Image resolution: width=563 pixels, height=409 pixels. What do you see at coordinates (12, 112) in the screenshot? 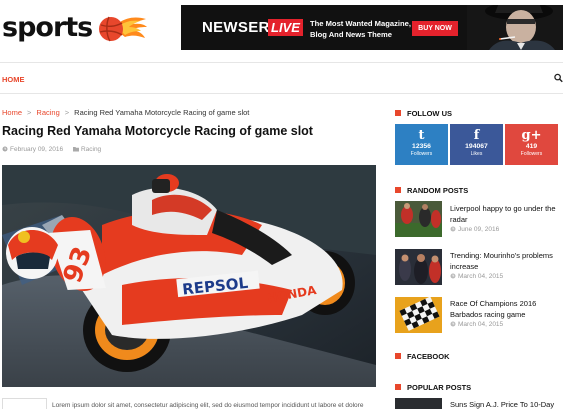
I see `breadcrumb-home: Home` at bounding box center [12, 112].